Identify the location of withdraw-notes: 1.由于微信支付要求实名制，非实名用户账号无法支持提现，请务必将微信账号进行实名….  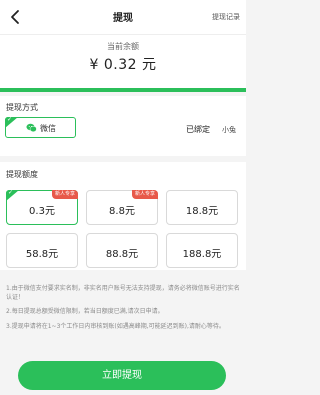
(124, 311).